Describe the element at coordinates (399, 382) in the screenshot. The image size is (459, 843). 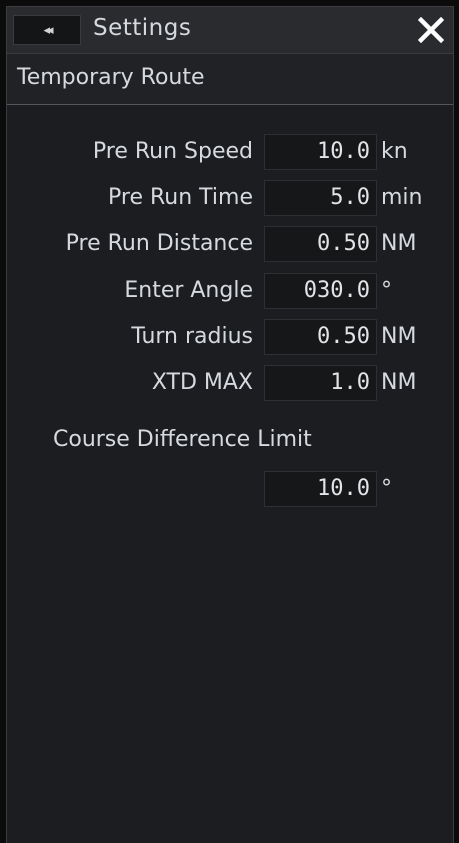
I see `xtd-max-unit: NM` at that location.